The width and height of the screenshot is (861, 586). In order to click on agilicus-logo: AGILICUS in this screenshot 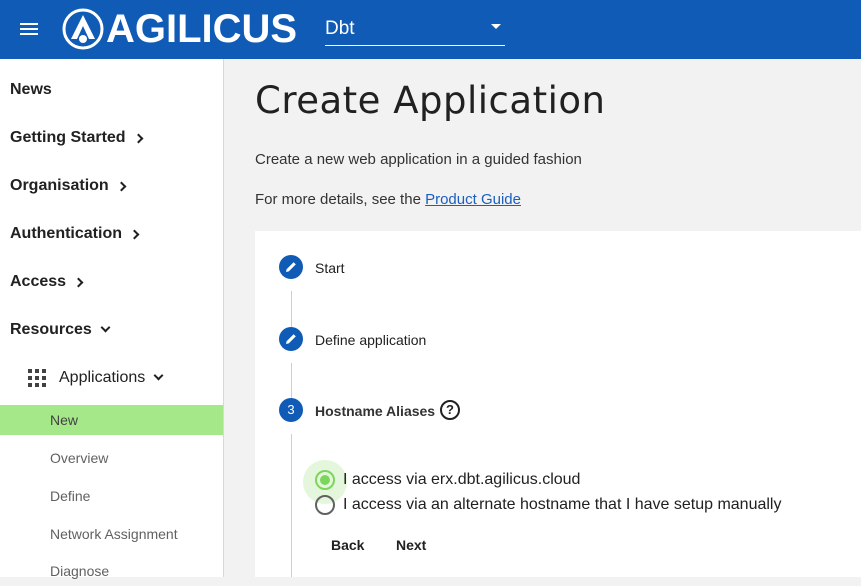, I will do `click(179, 29)`.